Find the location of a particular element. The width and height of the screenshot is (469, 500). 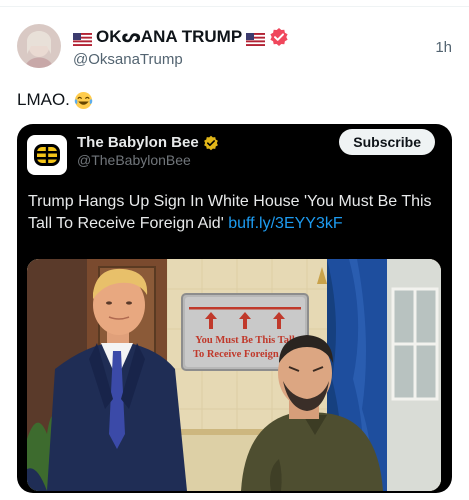

subscribe-button: Subscribe is located at coordinates (387, 142).